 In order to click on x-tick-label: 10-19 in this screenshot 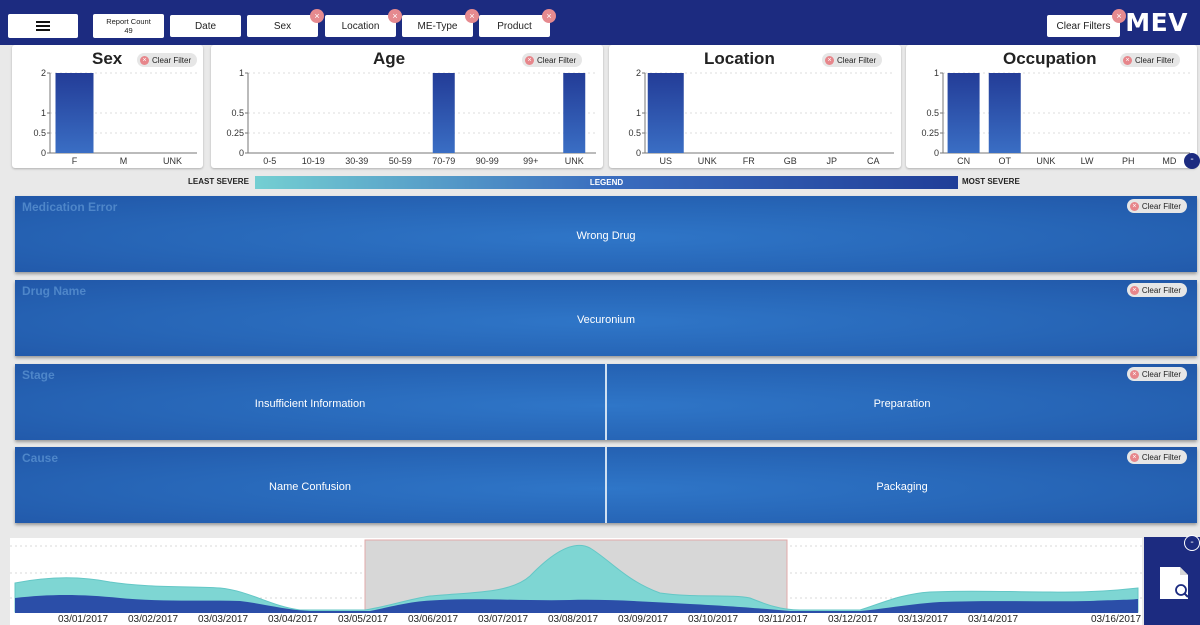, I will do `click(313, 161)`.